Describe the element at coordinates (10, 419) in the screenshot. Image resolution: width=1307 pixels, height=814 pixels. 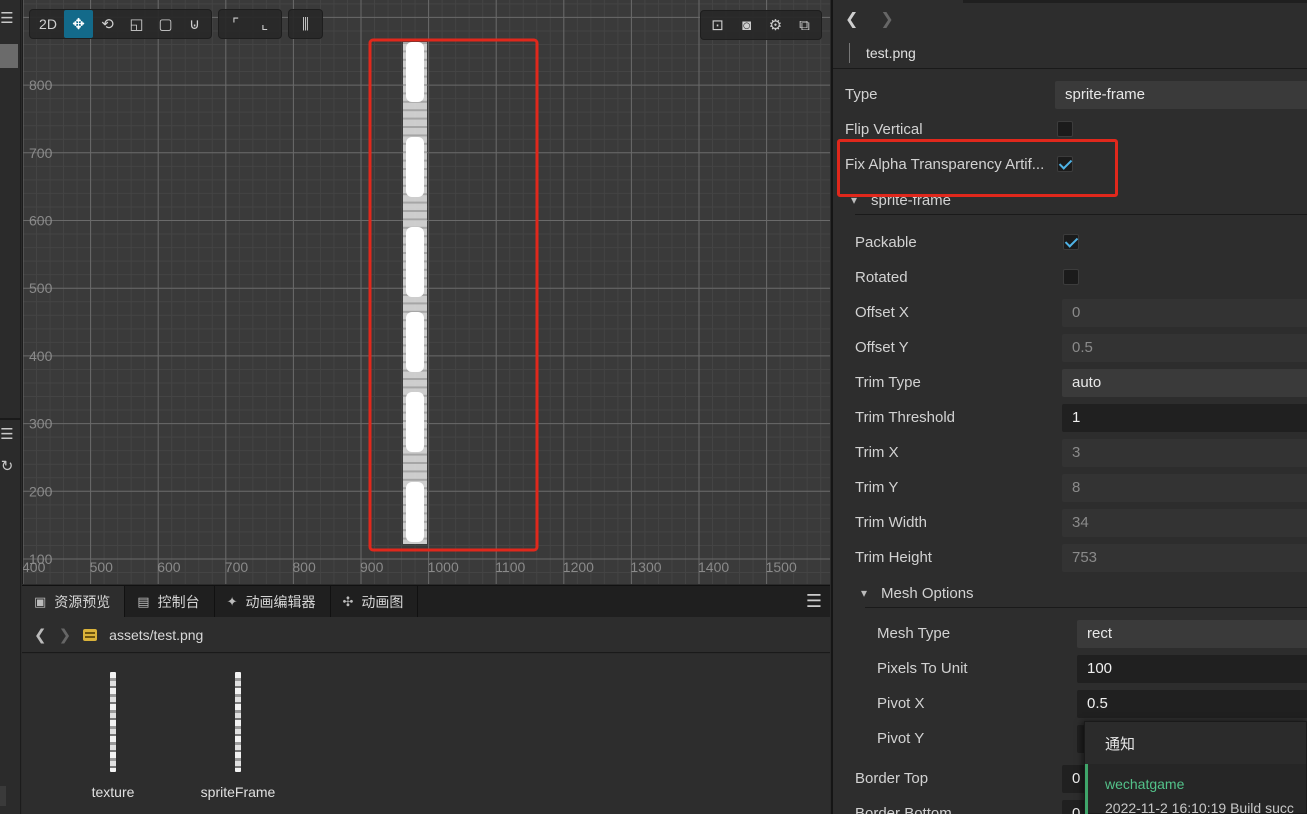
I see `panel-divider` at that location.